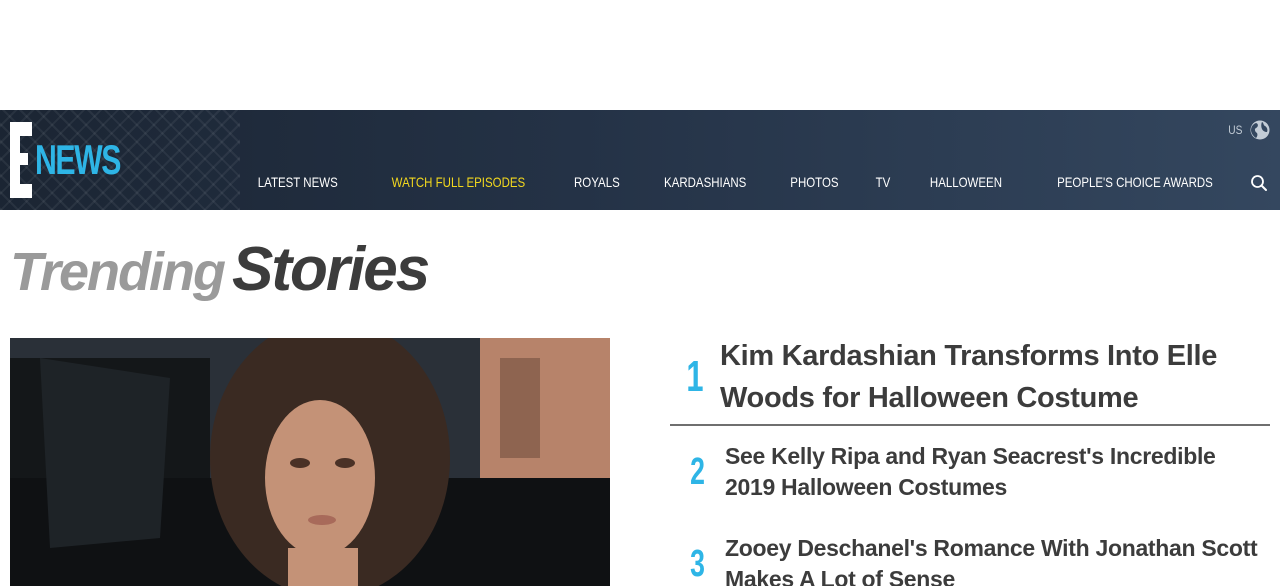 Image resolution: width=1280 pixels, height=586 pixels. I want to click on region-label: US, so click(1235, 130).